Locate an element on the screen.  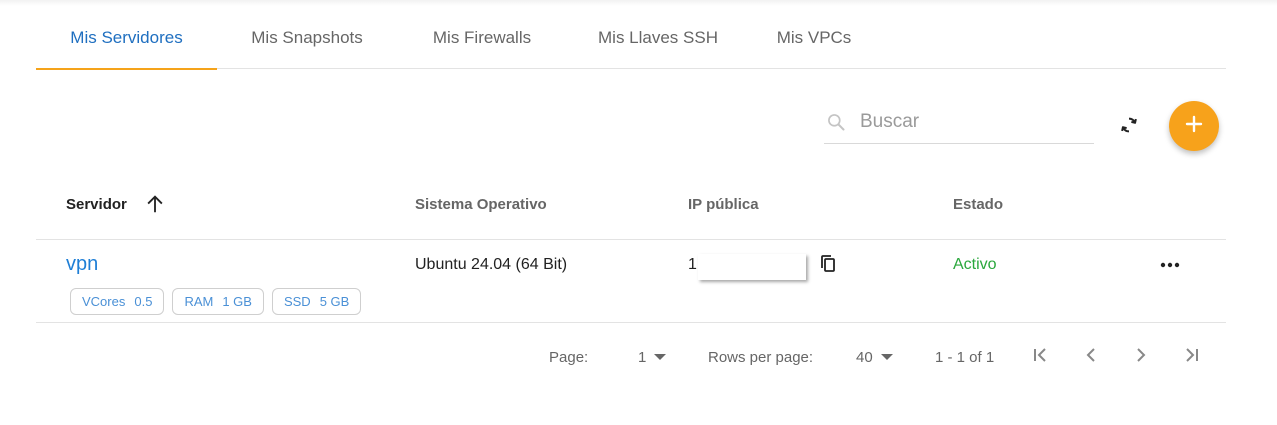
arrow-up-icon is located at coordinates (155, 204).